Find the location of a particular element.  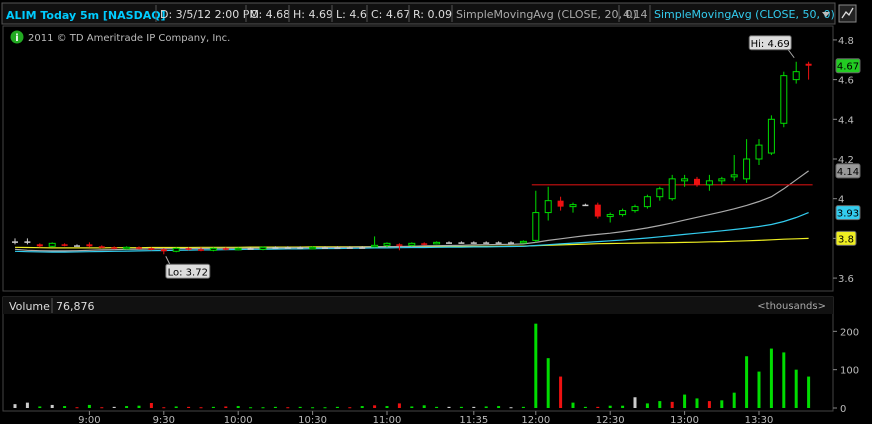

time-tick-label: 10:30 is located at coordinates (312, 419).